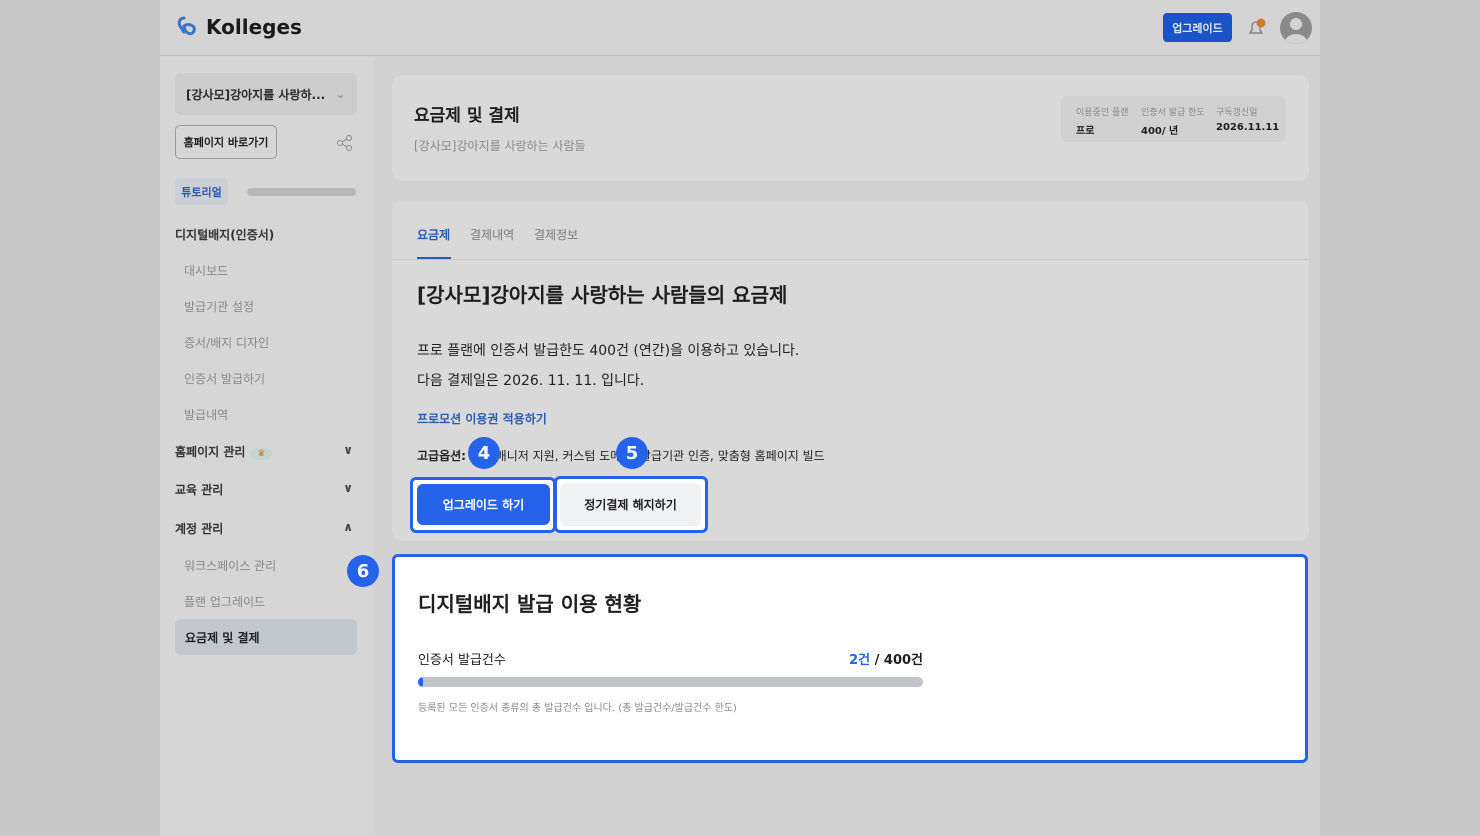 The height and width of the screenshot is (836, 1480). Describe the element at coordinates (348, 527) in the screenshot. I see `chevron-up-icon: ∧` at that location.